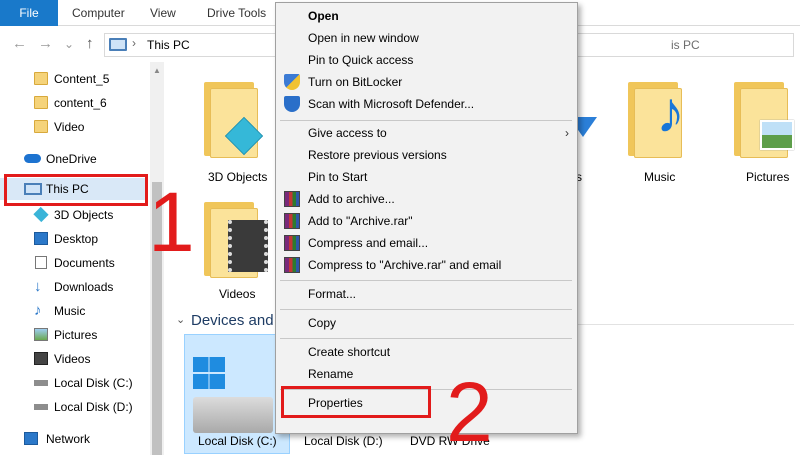 Image resolution: width=800 pixels, height=455 pixels. What do you see at coordinates (41, 262) in the screenshot?
I see `document-icon` at bounding box center [41, 262].